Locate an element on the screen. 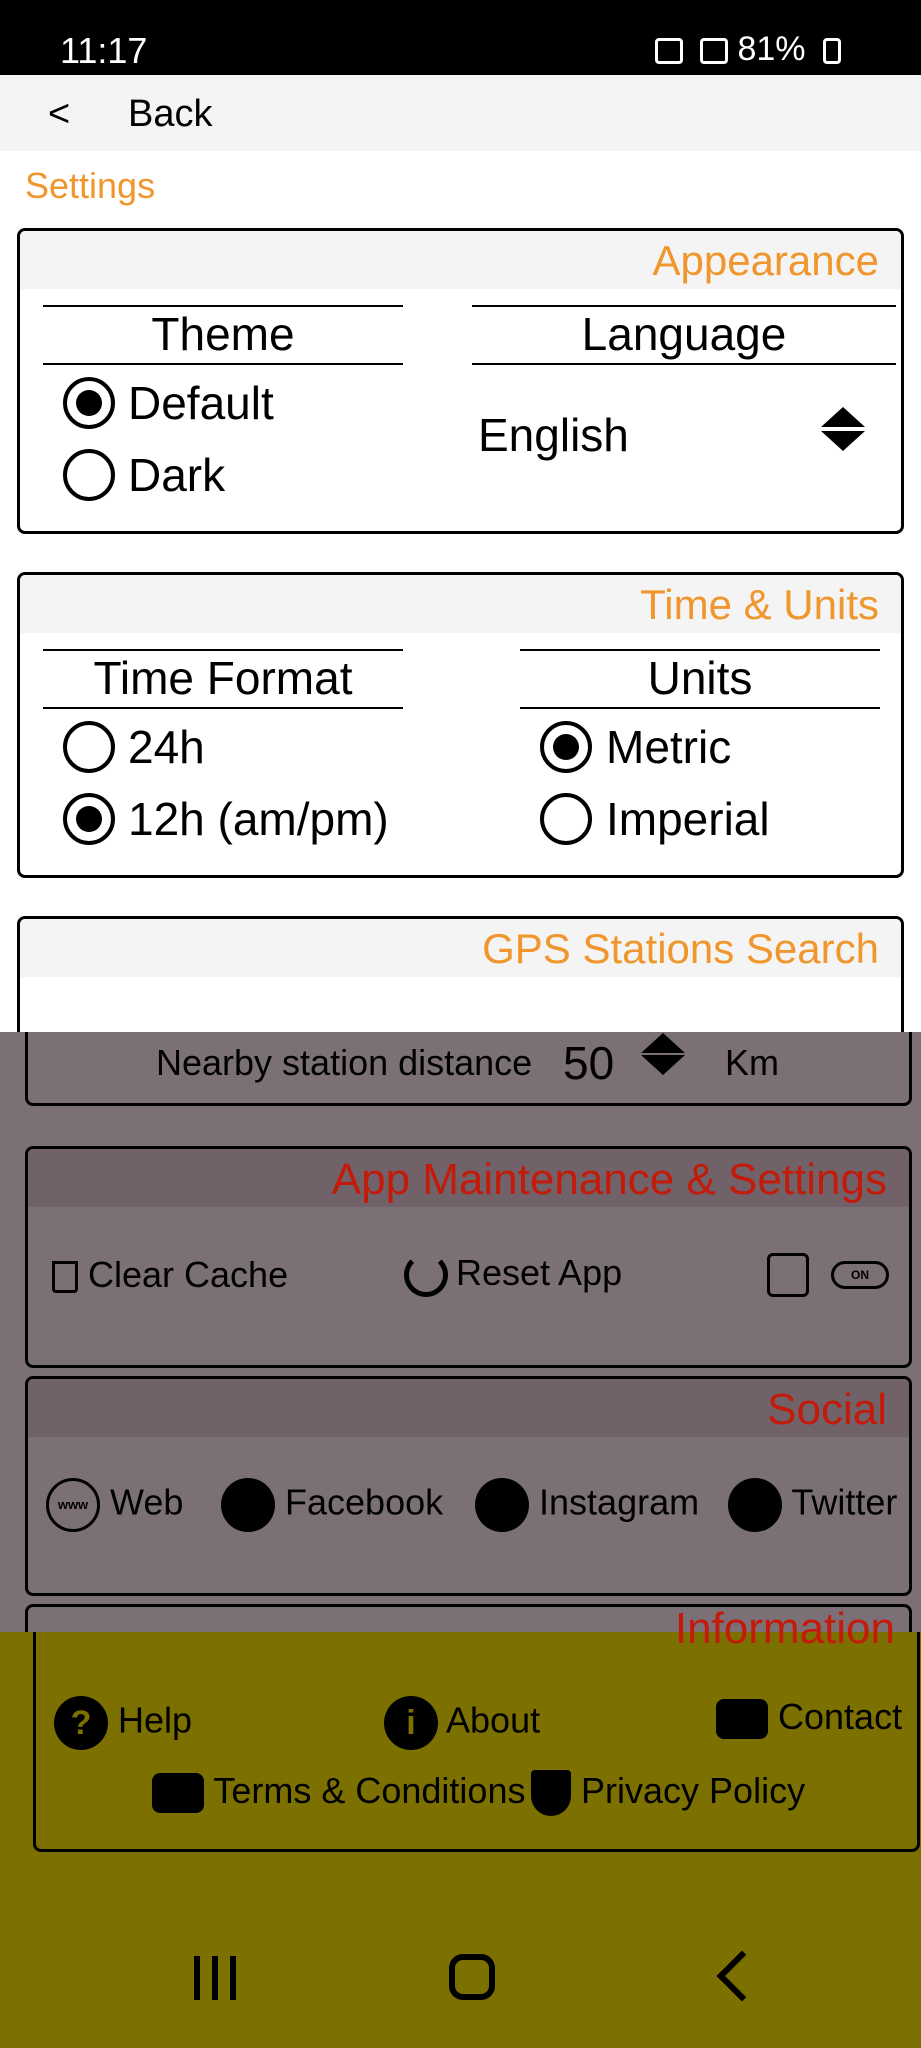 The width and height of the screenshot is (921, 2048). help-link: ? Help is located at coordinates (123, 1723).